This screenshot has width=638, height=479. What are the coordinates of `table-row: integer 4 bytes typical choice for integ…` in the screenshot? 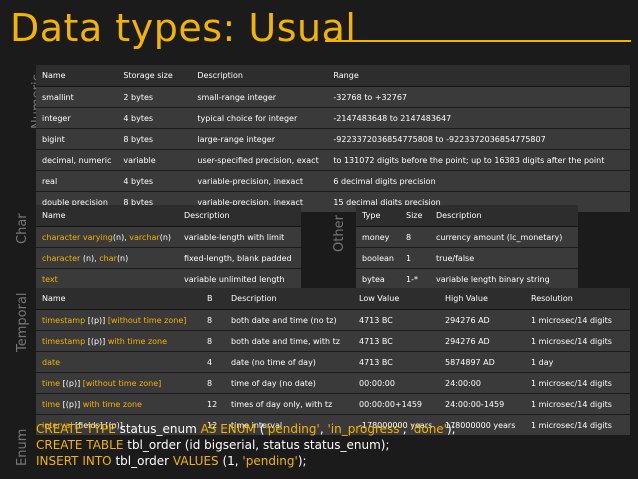 It's located at (333, 118).